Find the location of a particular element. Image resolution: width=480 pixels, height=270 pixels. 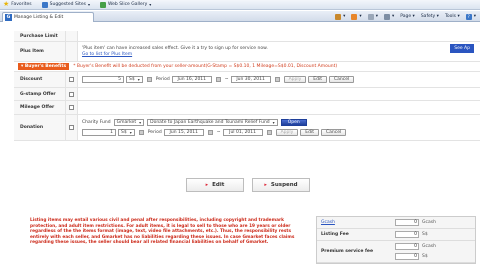

donation-amount-input: 1 is located at coordinates (99, 132).